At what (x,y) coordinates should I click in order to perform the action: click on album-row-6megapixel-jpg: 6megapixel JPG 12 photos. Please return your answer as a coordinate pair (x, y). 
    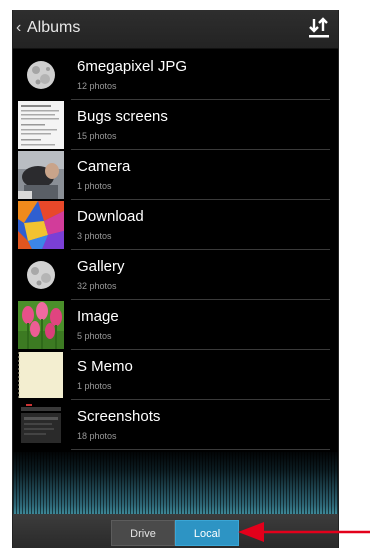
    Looking at the image, I should click on (175, 75).